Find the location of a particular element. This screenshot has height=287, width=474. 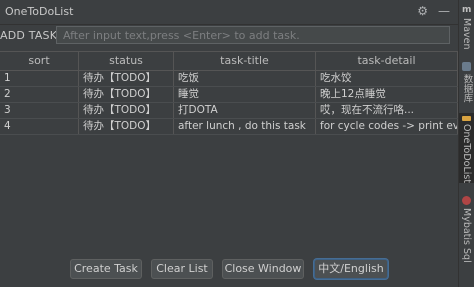

right-tool-sidebar: m Maven 数据库 OneToDoList Mybatis Sql is located at coordinates (466, 143).